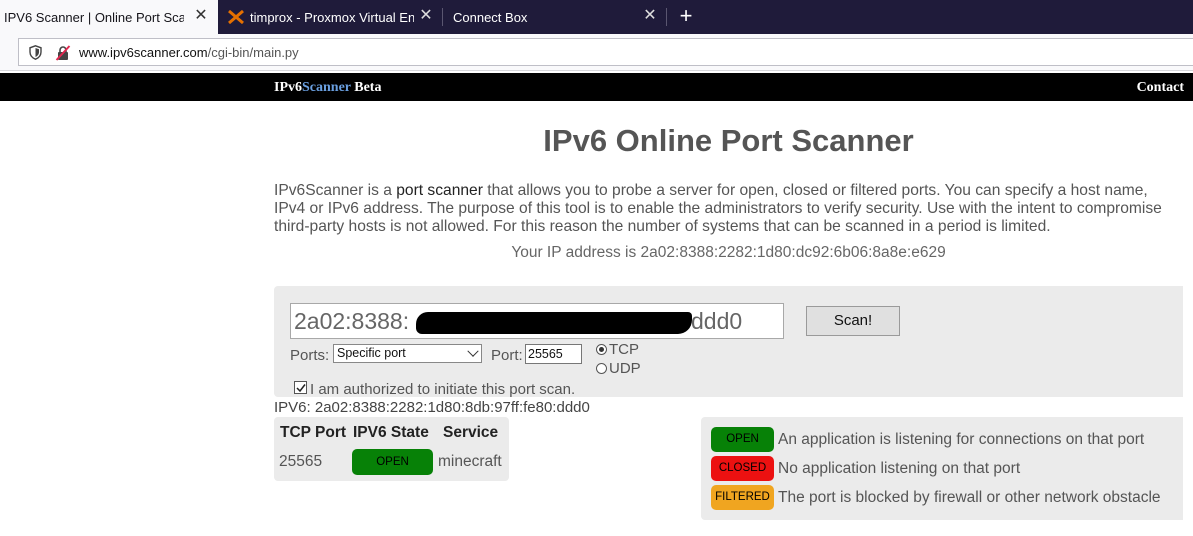  What do you see at coordinates (553, 354) in the screenshot?
I see `port-number-input: 25565` at bounding box center [553, 354].